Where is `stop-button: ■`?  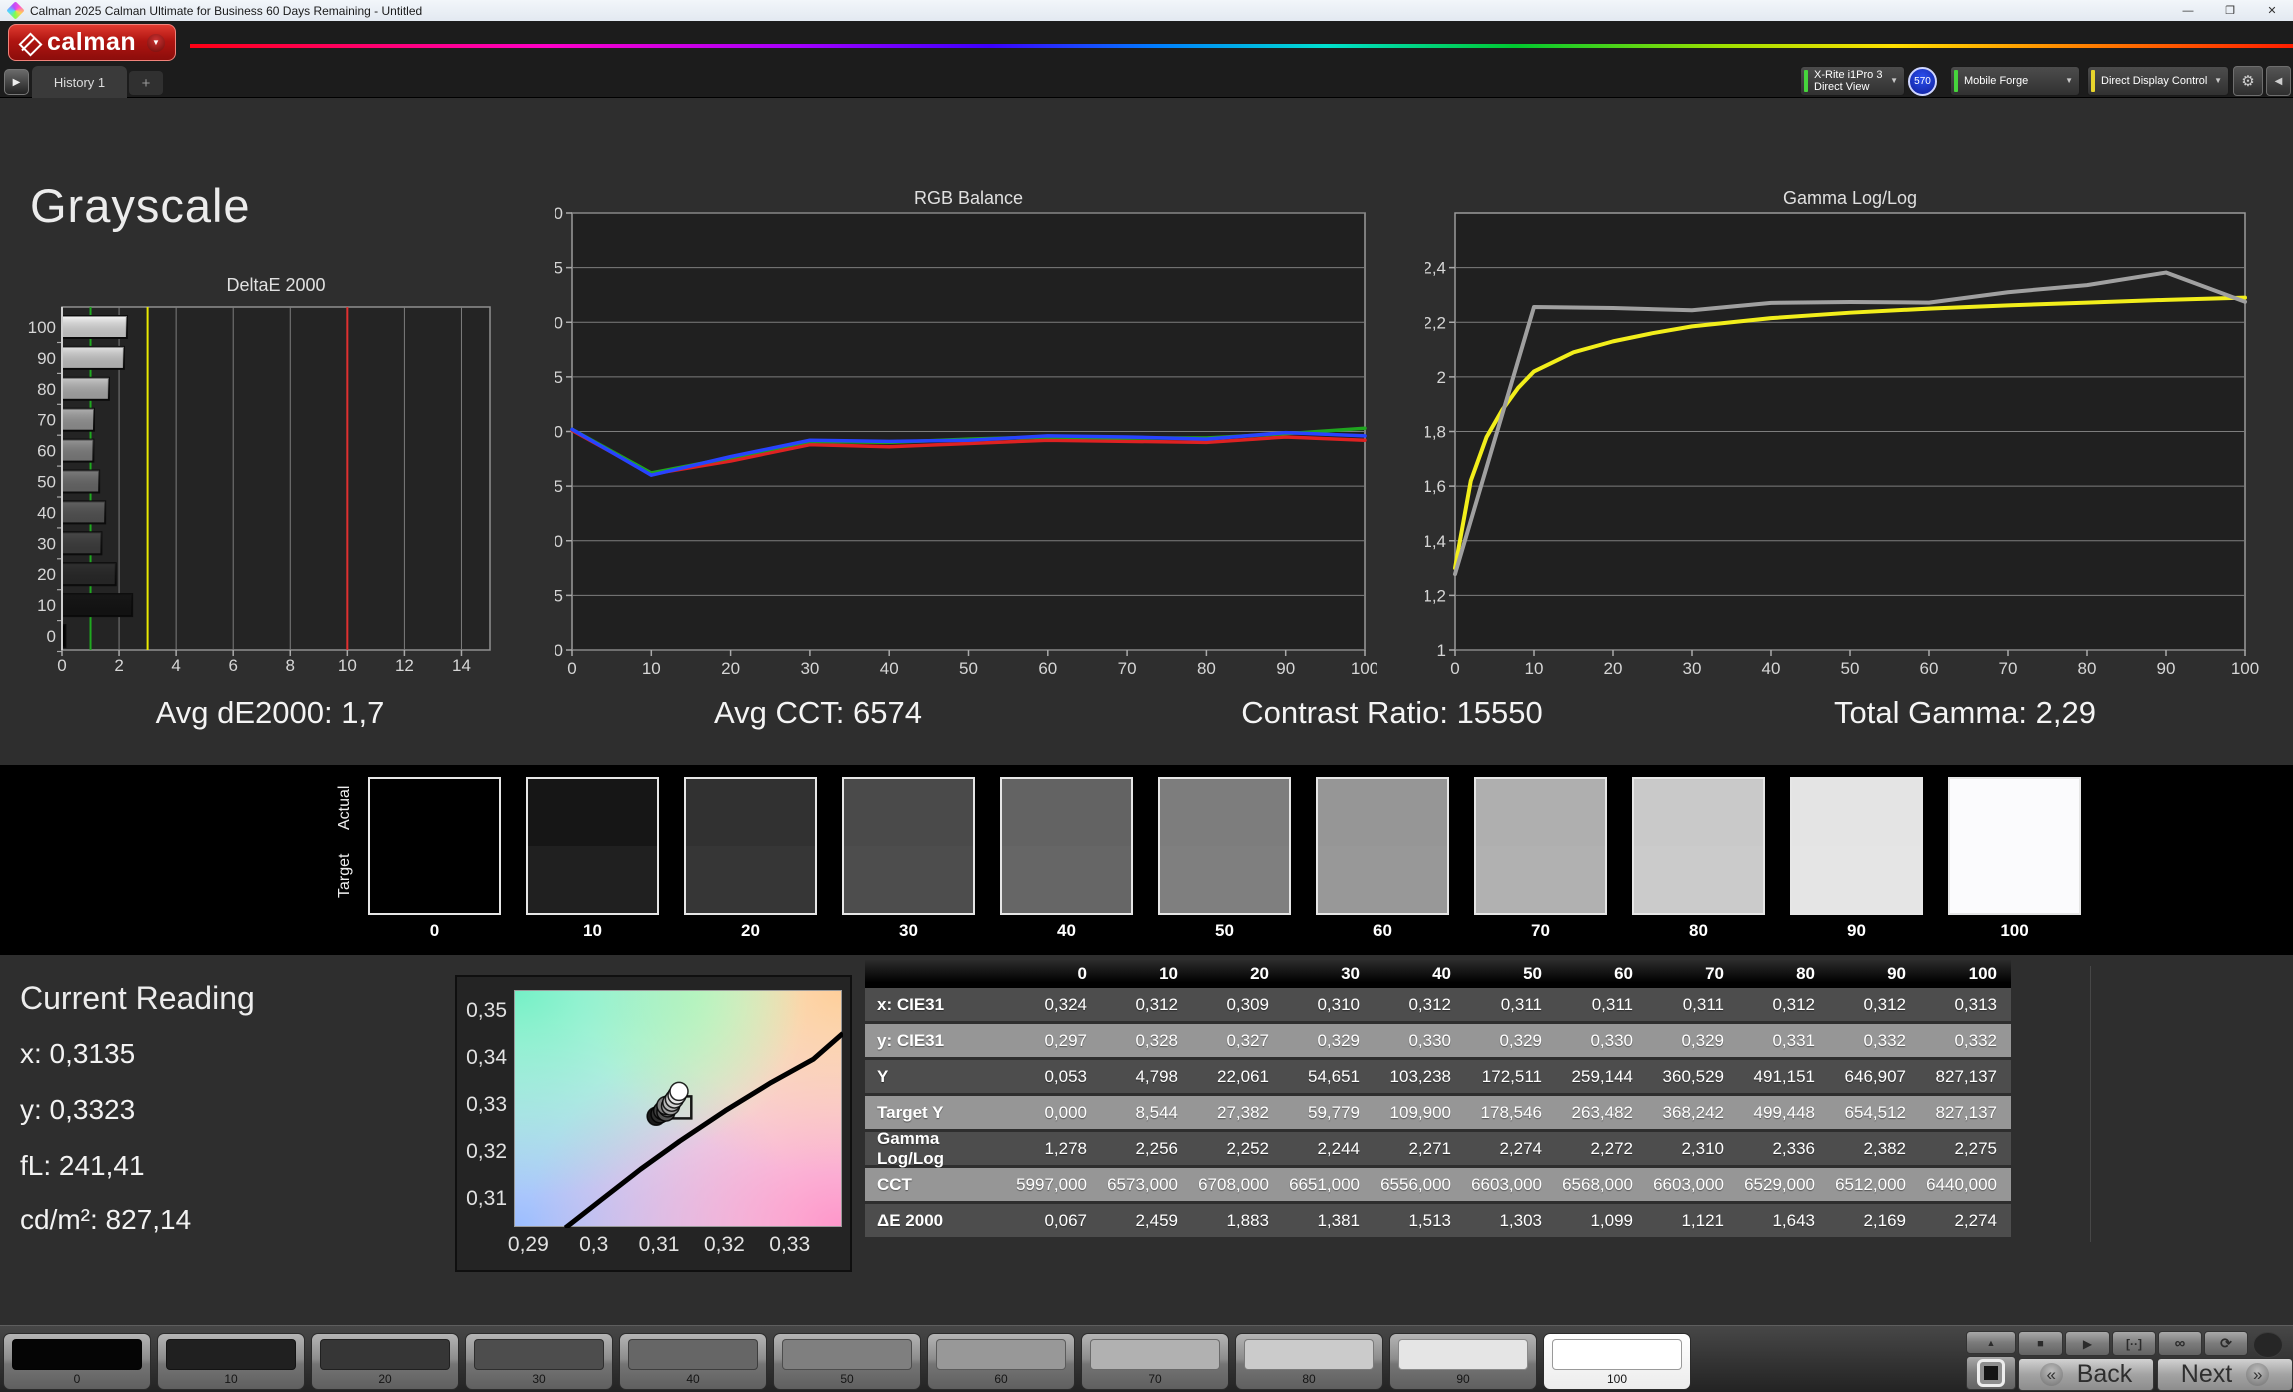
stop-button: ■ is located at coordinates (2040, 1343).